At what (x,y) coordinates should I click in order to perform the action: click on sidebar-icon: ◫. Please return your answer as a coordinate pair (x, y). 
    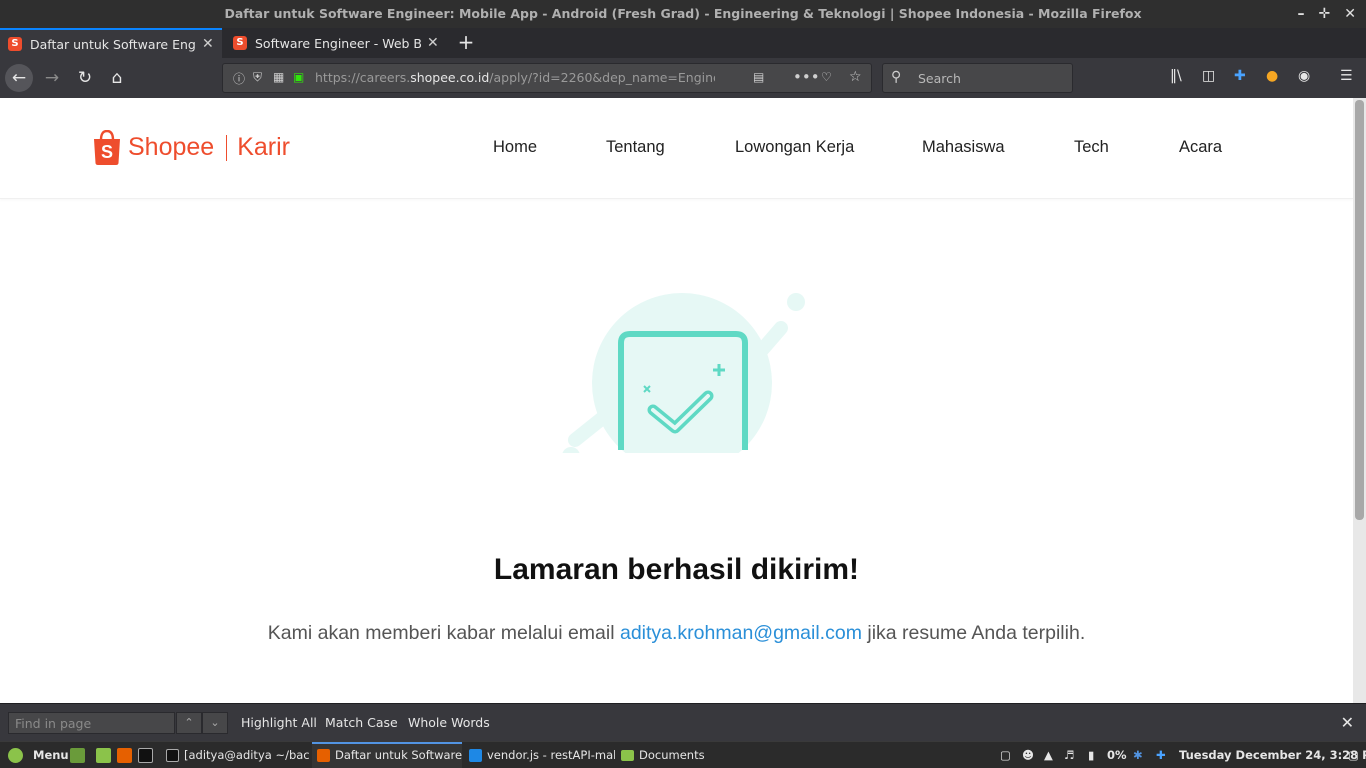
    Looking at the image, I should click on (1208, 76).